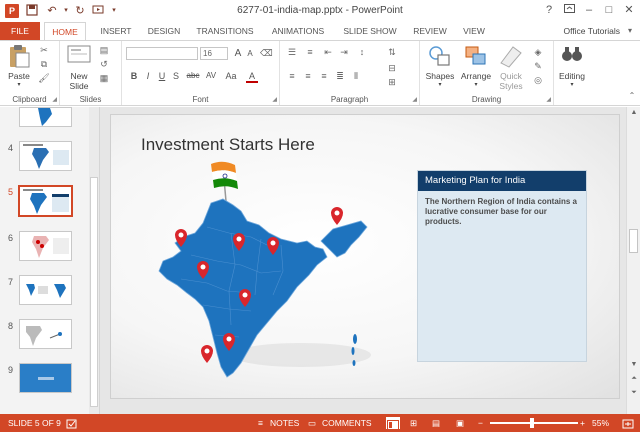 The height and width of the screenshot is (432, 640). I want to click on paste-button: Paste ▾, so click(19, 65).